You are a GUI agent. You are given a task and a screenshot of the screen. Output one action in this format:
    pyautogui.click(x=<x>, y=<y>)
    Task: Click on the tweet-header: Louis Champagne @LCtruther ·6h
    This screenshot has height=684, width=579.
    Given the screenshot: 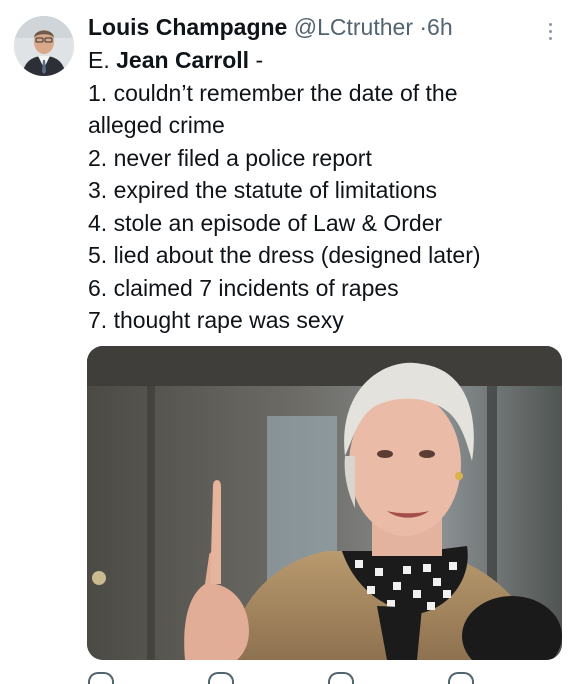 What is the action you would take?
    pyautogui.click(x=270, y=27)
    